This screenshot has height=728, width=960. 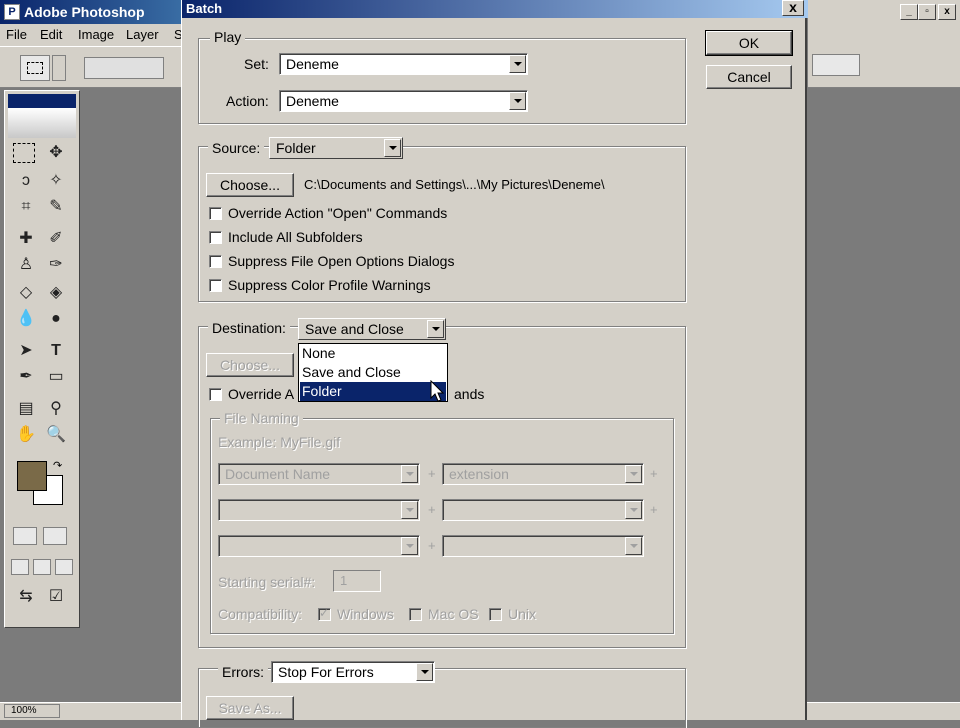 What do you see at coordinates (142, 34) in the screenshot?
I see `menu-layer: Layer` at bounding box center [142, 34].